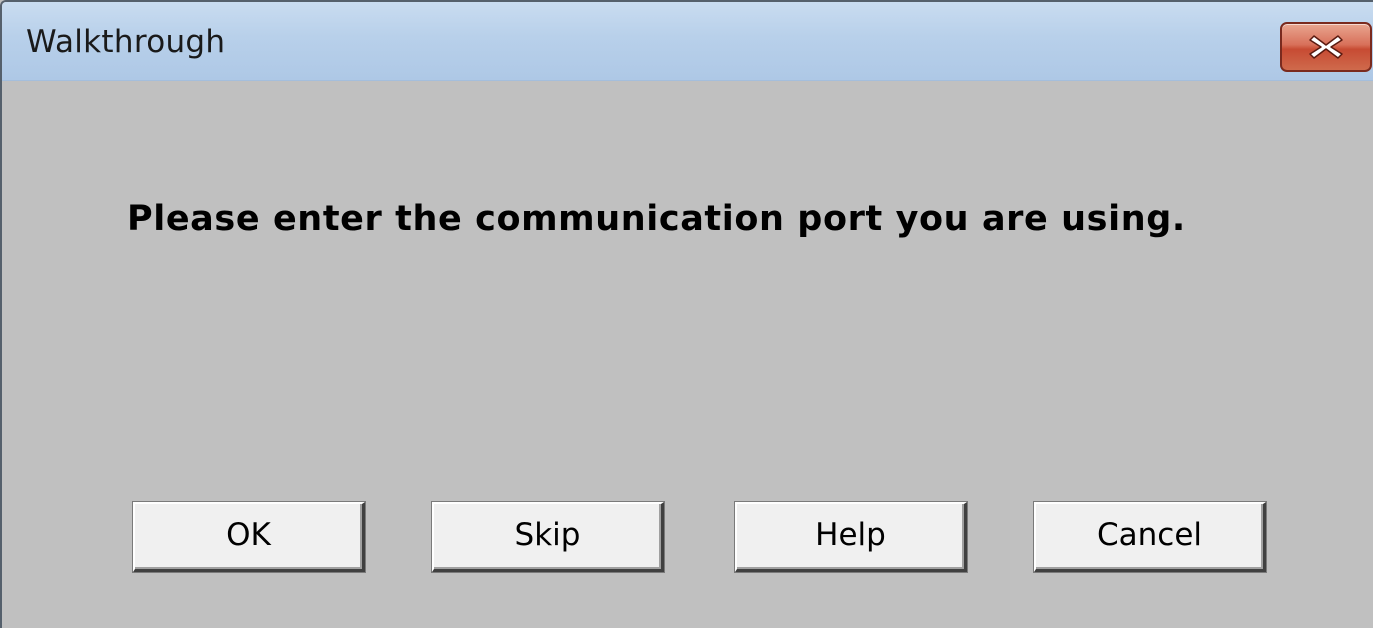  Describe the element at coordinates (1150, 537) in the screenshot. I see `cancel-button: Cancel` at that location.